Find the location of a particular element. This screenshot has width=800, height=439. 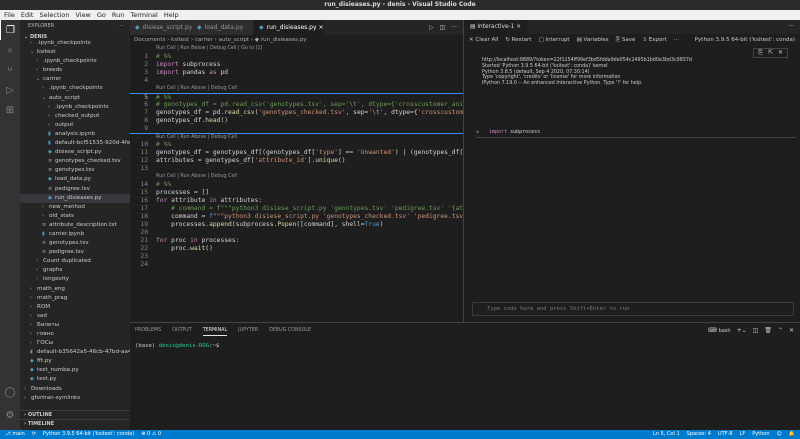

goto-code-icon: ⇱ is located at coordinates (770, 53).